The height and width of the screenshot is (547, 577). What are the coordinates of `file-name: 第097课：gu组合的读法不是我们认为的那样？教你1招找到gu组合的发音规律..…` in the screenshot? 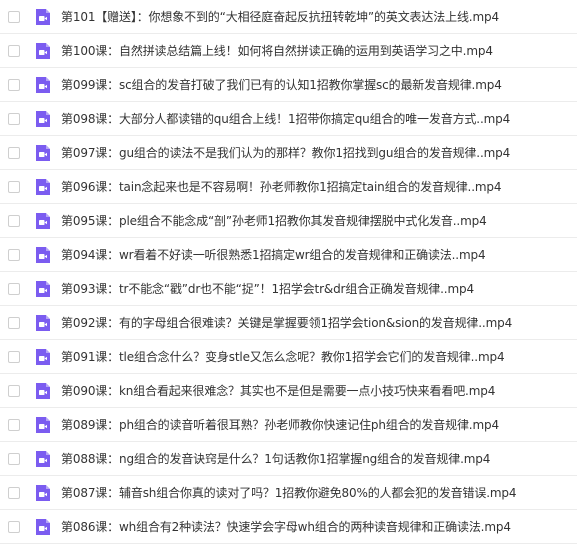 It's located at (285, 153).